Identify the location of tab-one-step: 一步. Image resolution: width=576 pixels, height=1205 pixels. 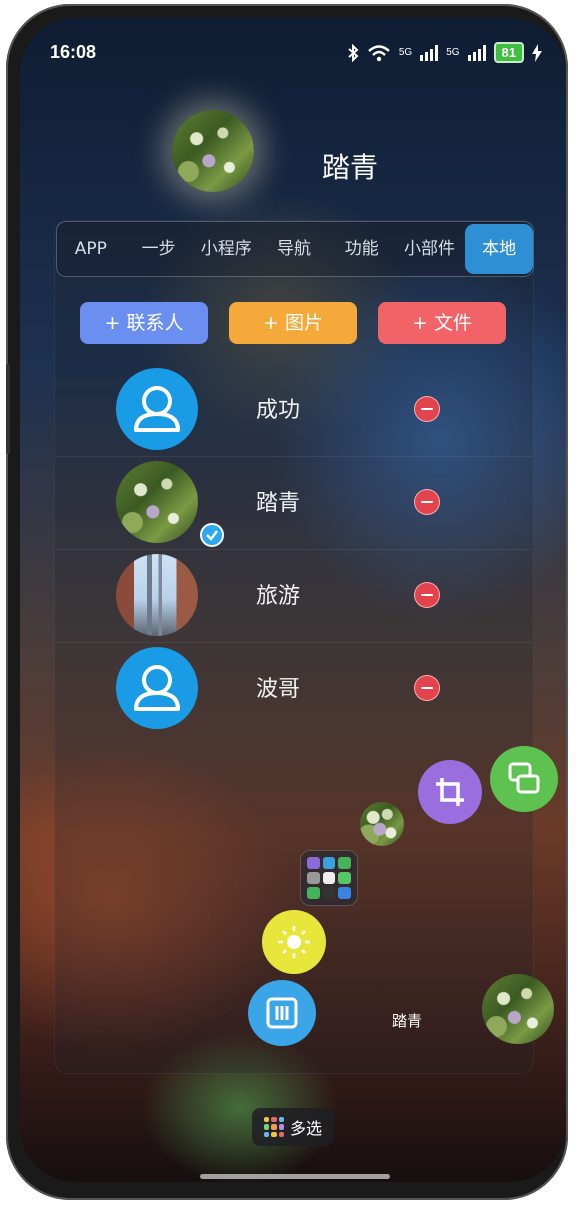
(159, 249).